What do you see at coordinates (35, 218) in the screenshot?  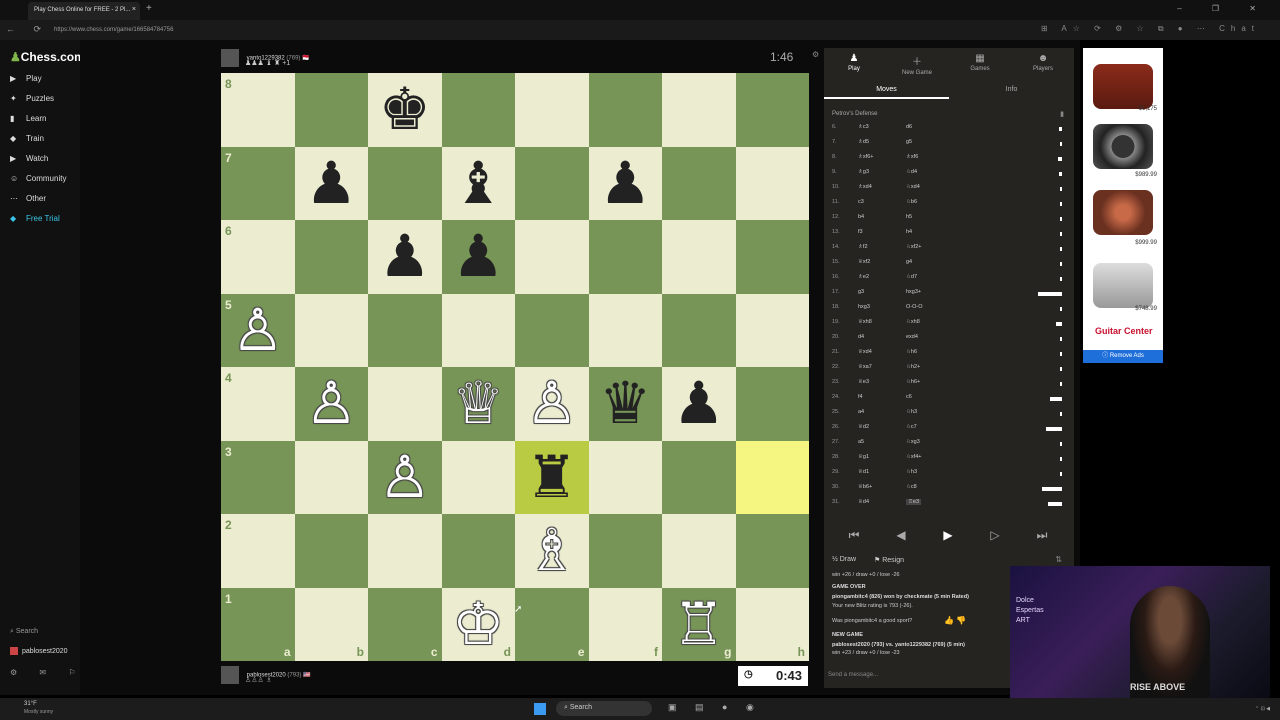 I see `sidebar-item-free-trial: ◆ Free Trial` at bounding box center [35, 218].